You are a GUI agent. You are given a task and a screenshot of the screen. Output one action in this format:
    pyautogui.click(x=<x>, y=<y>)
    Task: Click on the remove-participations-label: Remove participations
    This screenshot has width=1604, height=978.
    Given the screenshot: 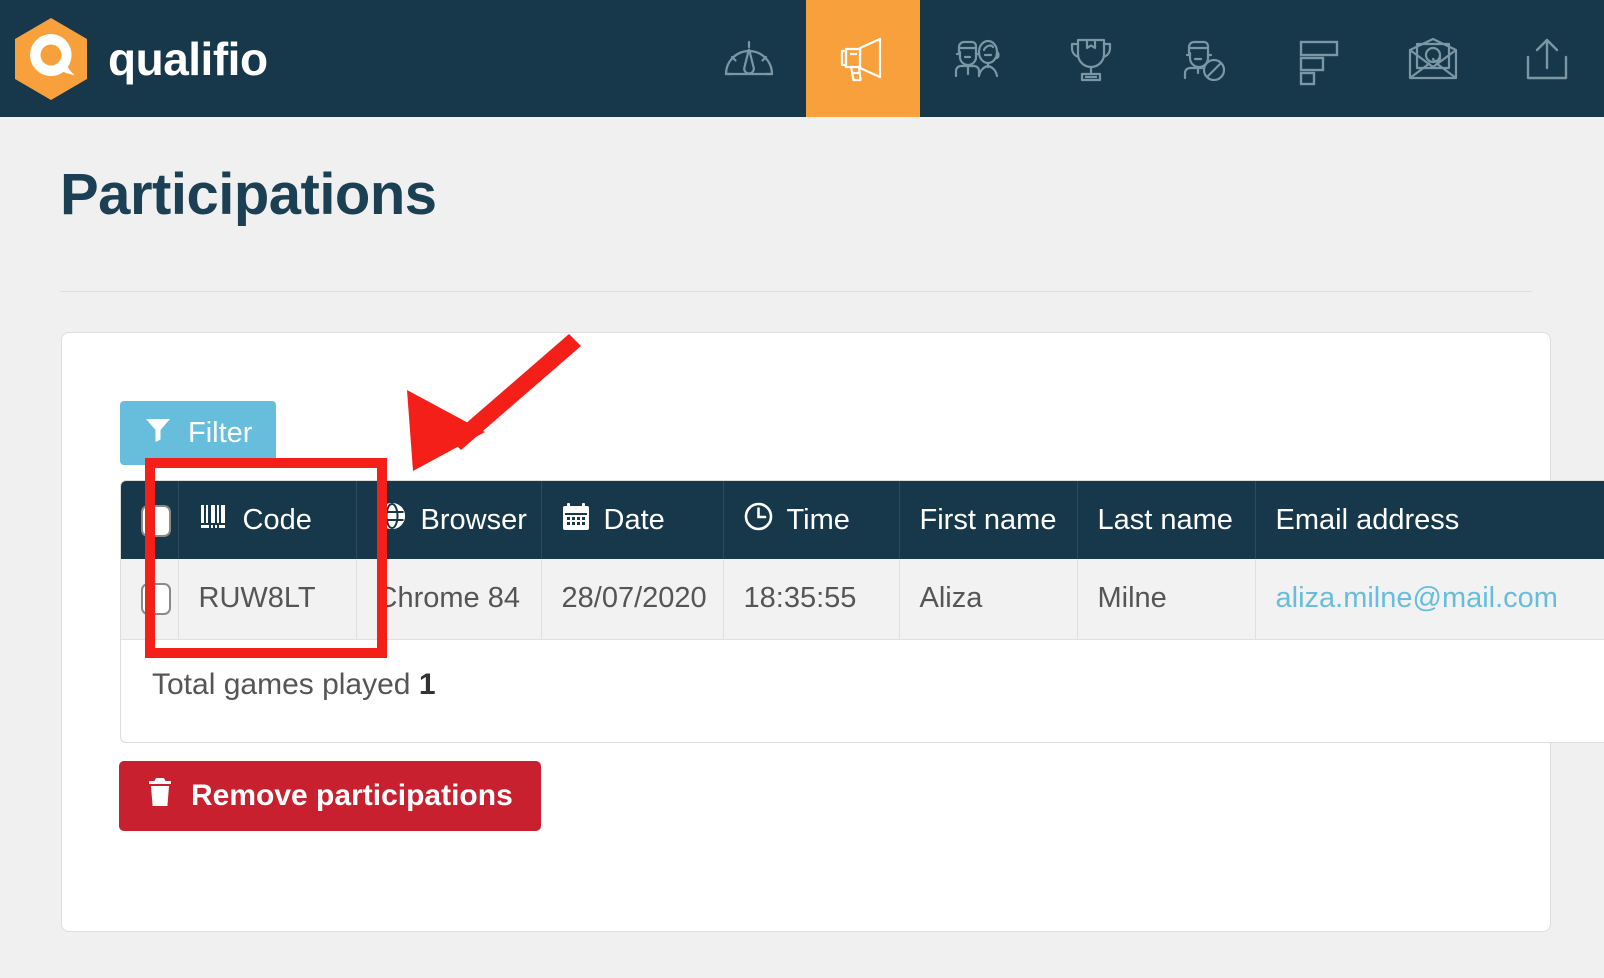 What is the action you would take?
    pyautogui.click(x=352, y=795)
    